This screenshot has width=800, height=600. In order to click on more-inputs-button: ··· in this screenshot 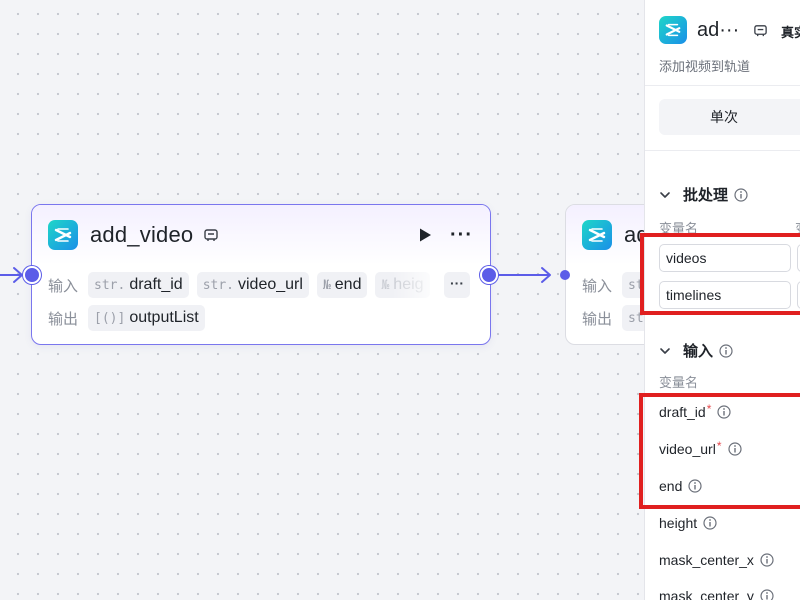, I will do `click(457, 285)`.